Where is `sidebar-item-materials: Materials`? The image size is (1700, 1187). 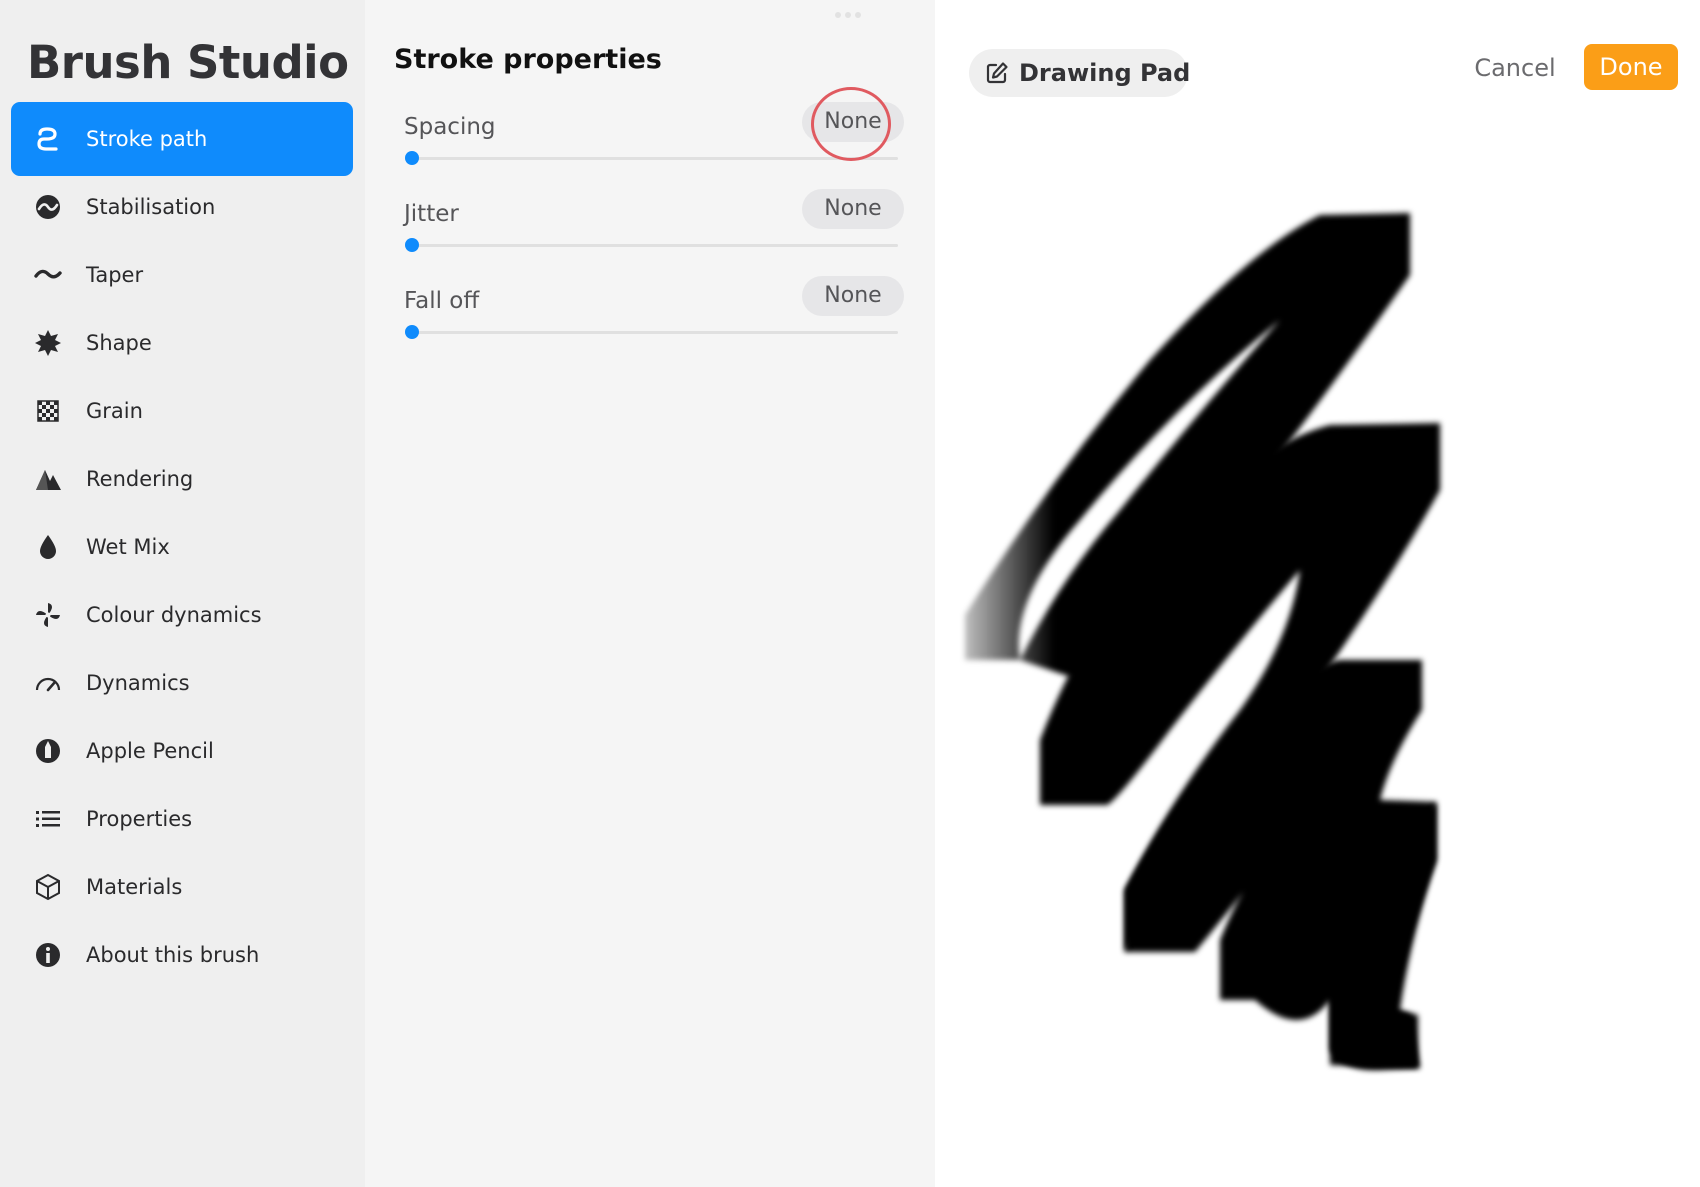 sidebar-item-materials: Materials is located at coordinates (182, 887).